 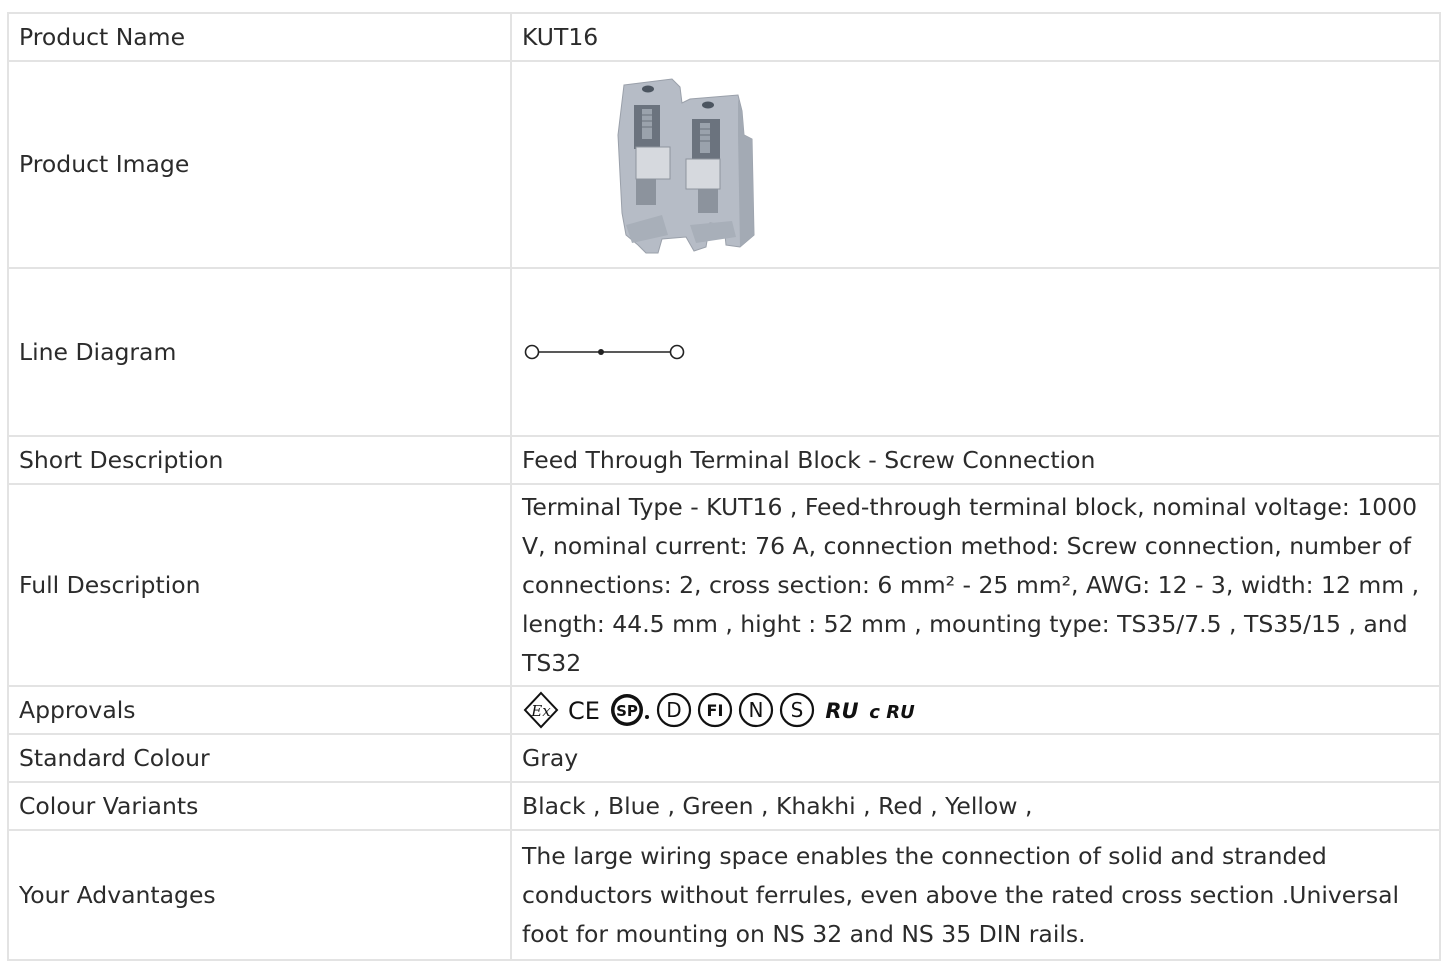 I want to click on svg-text: Ex, so click(x=540, y=711).